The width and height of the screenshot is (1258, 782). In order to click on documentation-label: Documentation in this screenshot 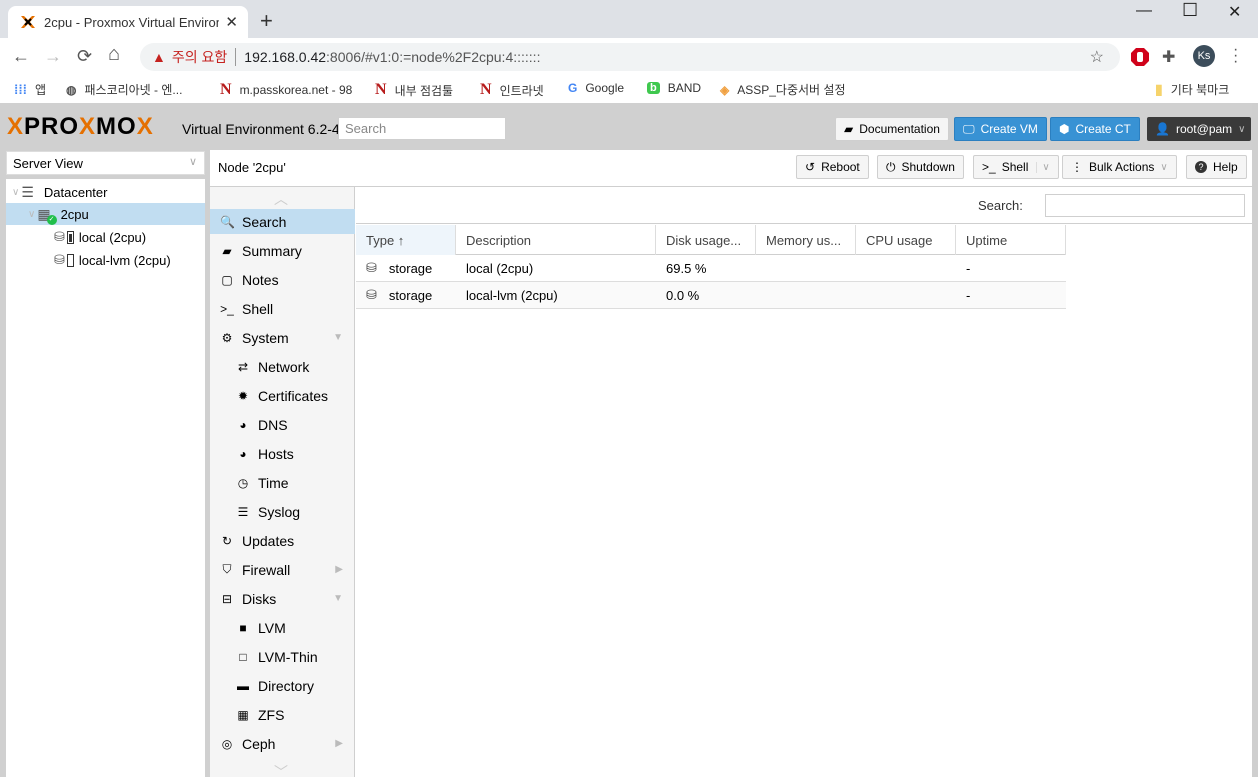, I will do `click(899, 129)`.